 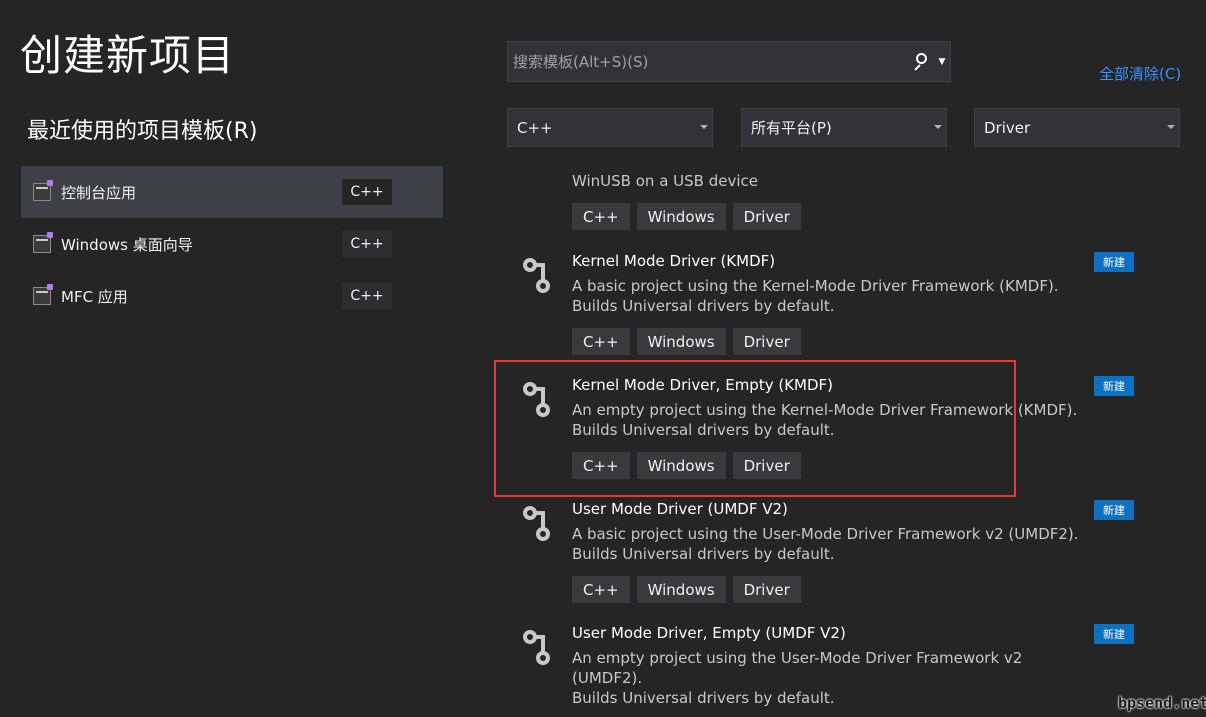 I want to click on language-filter-value: C++, so click(x=535, y=127).